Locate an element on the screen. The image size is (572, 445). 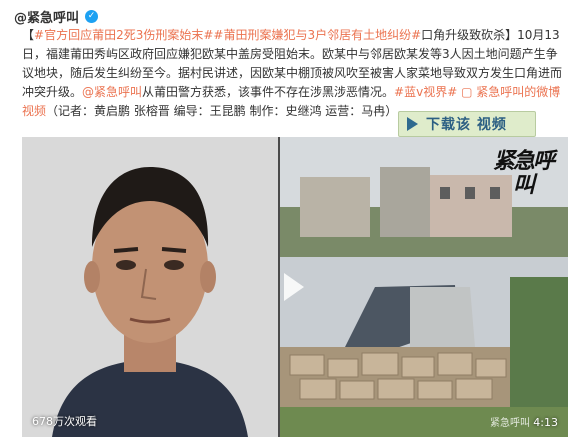
download-label: 下载该 视频 is located at coordinates (466, 125).